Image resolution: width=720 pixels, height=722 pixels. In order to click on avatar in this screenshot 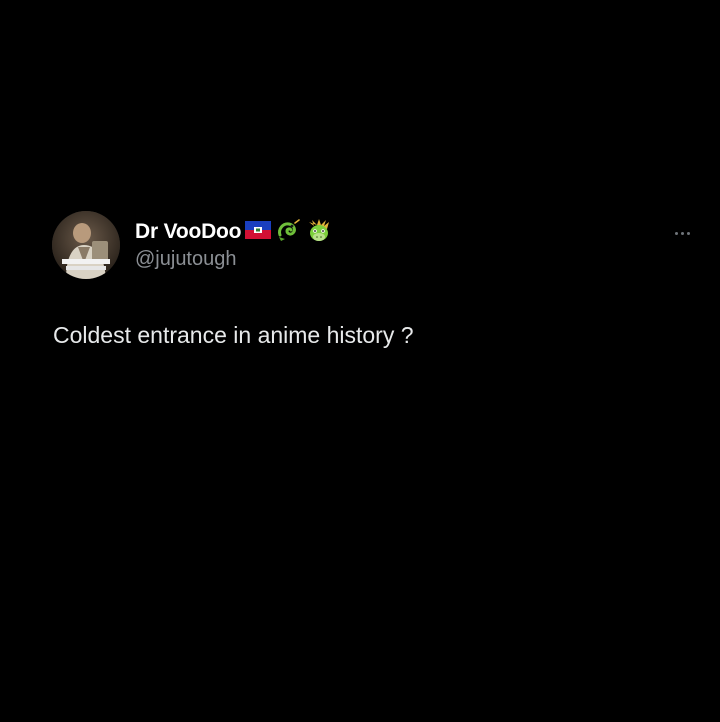, I will do `click(86, 245)`.